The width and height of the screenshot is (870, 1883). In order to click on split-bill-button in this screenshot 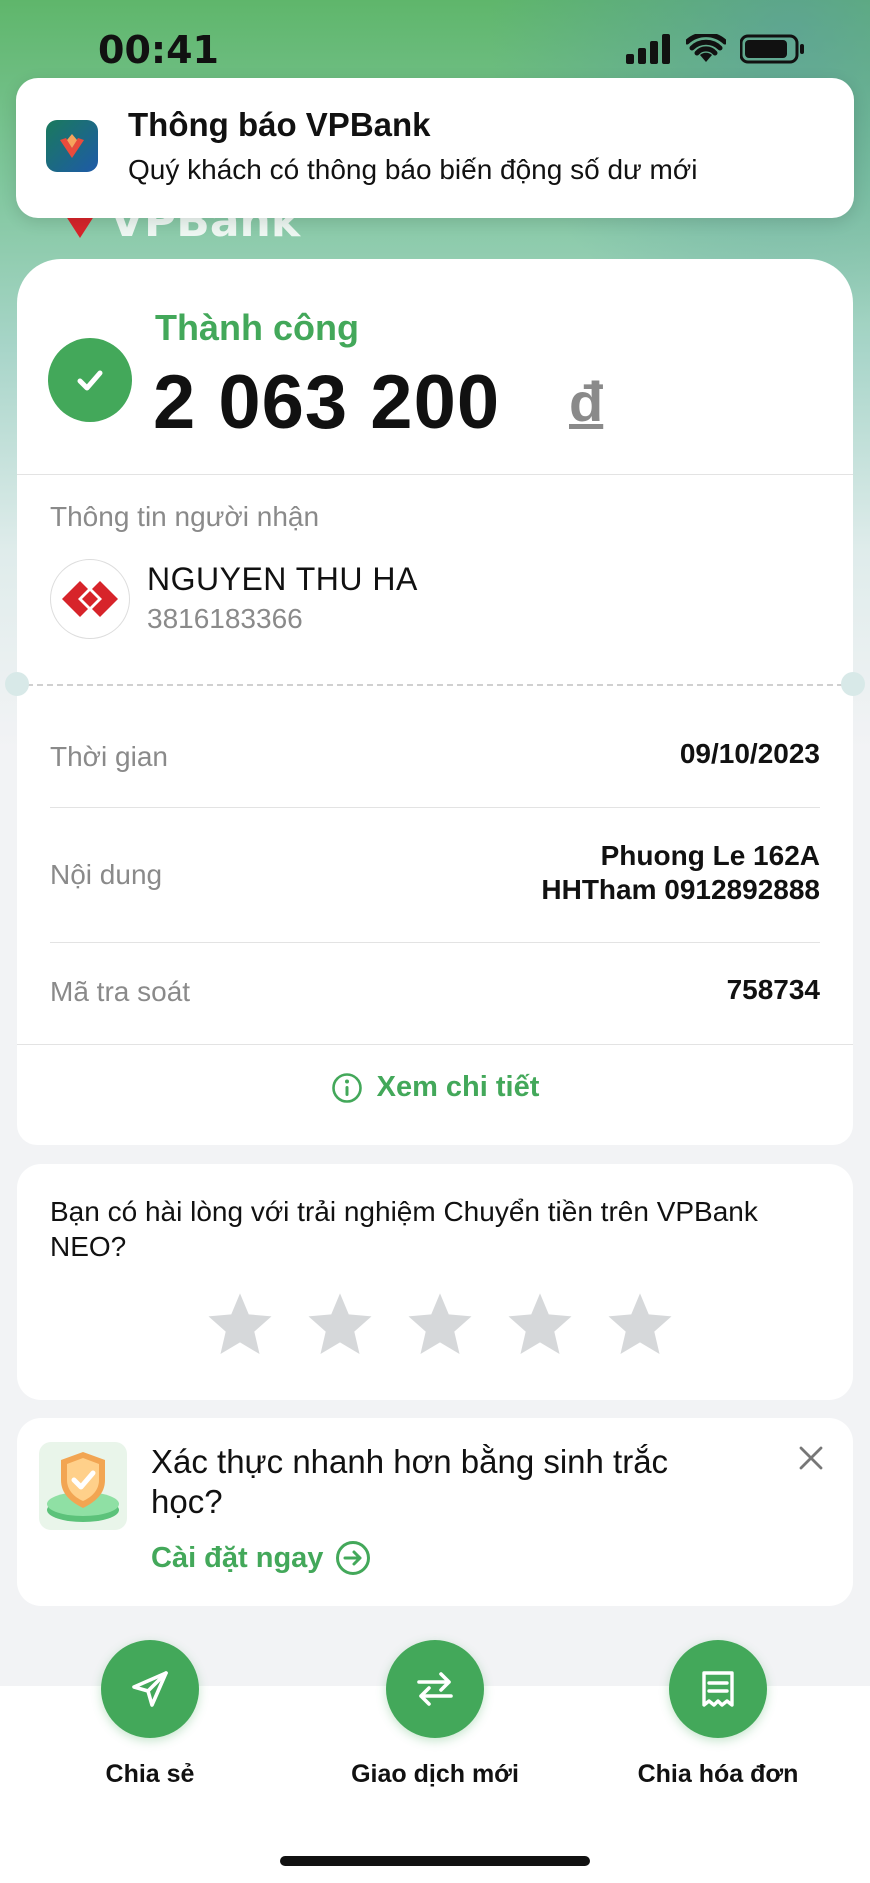, I will do `click(718, 1689)`.